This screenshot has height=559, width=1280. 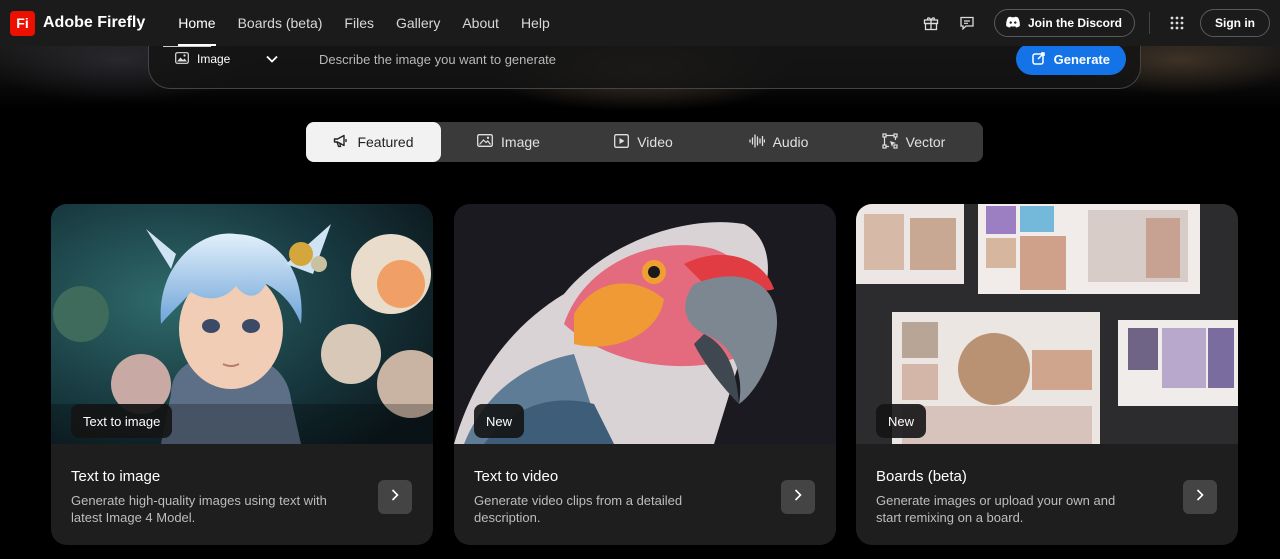 What do you see at coordinates (196, 23) in the screenshot?
I see `nav-link-home: Home` at bounding box center [196, 23].